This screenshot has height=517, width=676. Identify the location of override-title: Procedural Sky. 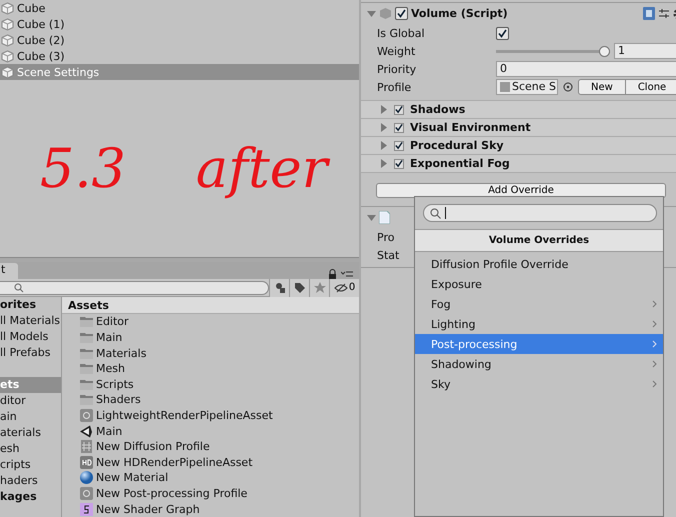
(457, 145).